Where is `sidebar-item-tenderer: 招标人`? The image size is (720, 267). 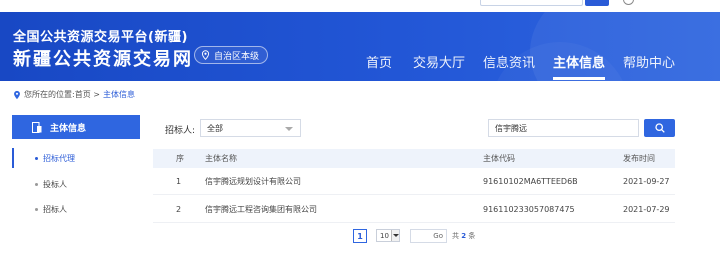 sidebar-item-tenderer: 招标人 is located at coordinates (76, 209).